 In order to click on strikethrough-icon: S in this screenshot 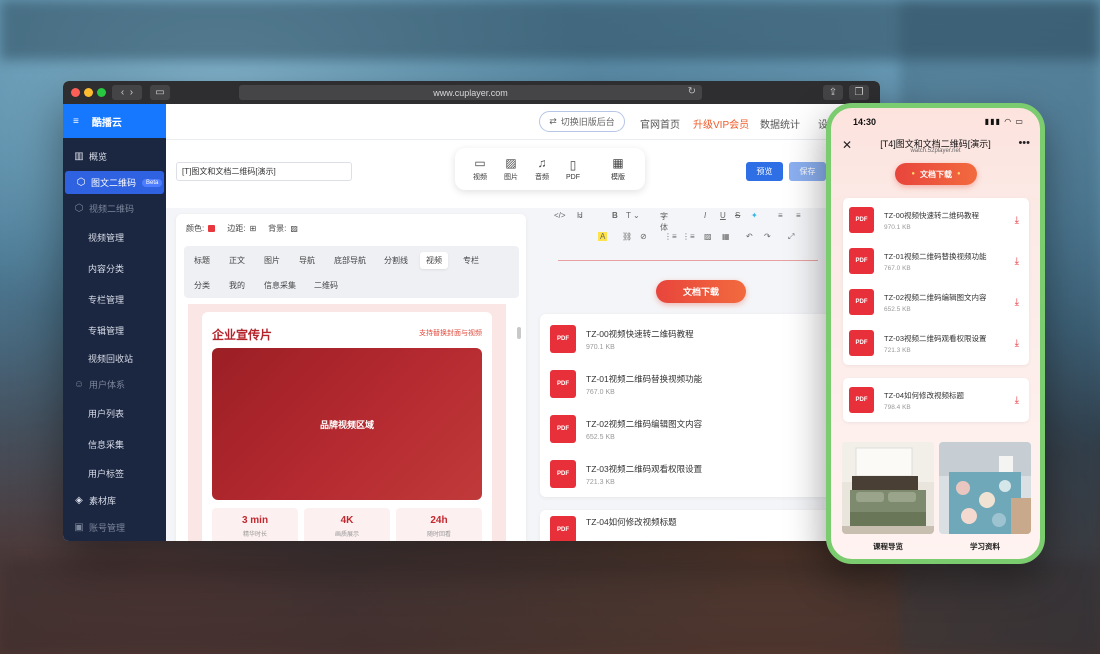, I will do `click(737, 215)`.